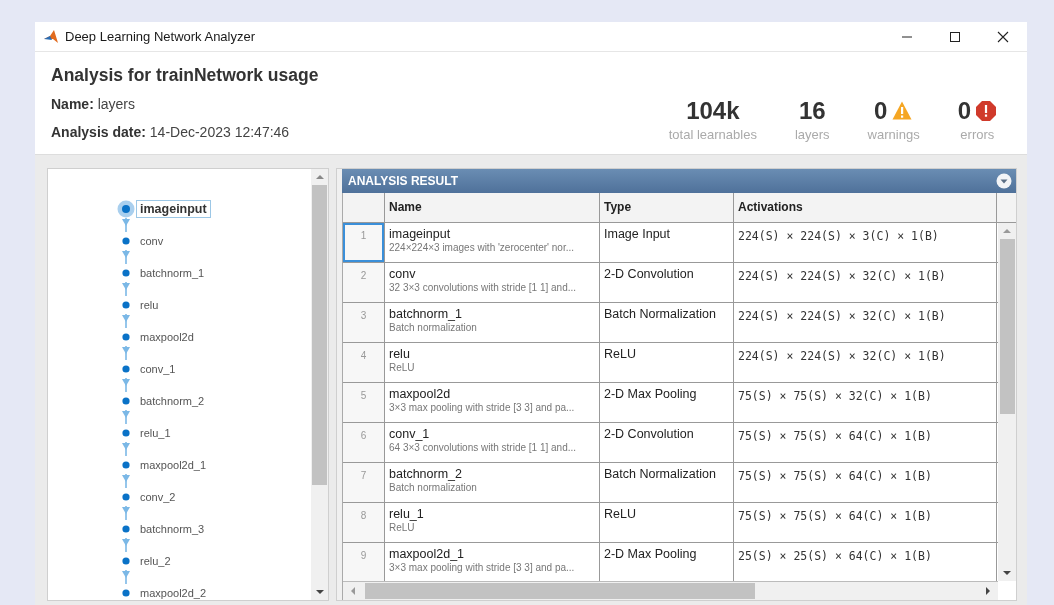  What do you see at coordinates (865, 242) in the screenshot?
I see `table-cell: 224(S) × 224(S) × 3(C) × 1(B)` at bounding box center [865, 242].